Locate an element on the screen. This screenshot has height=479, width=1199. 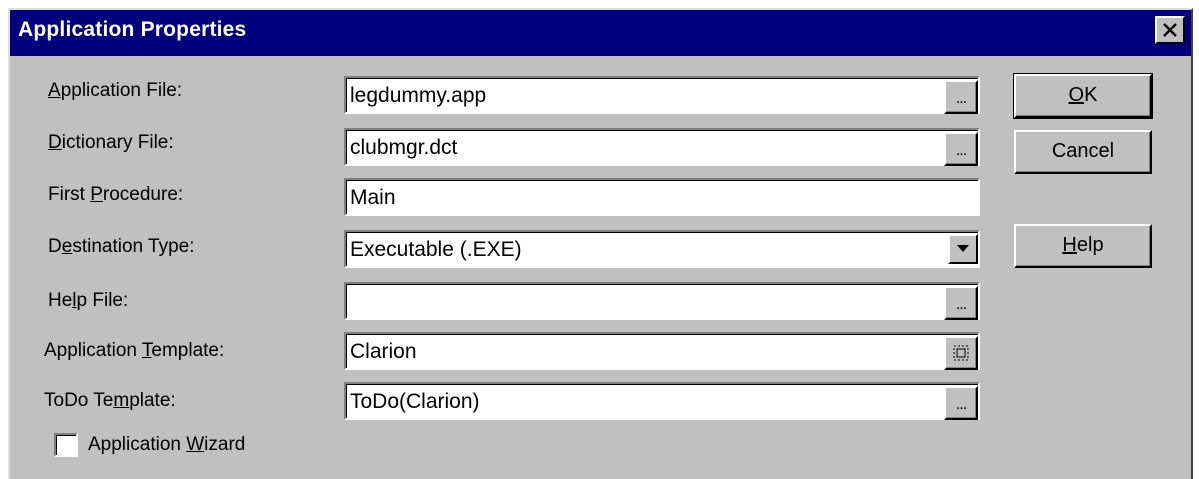
application-file-label: Application File: is located at coordinates (115, 90).